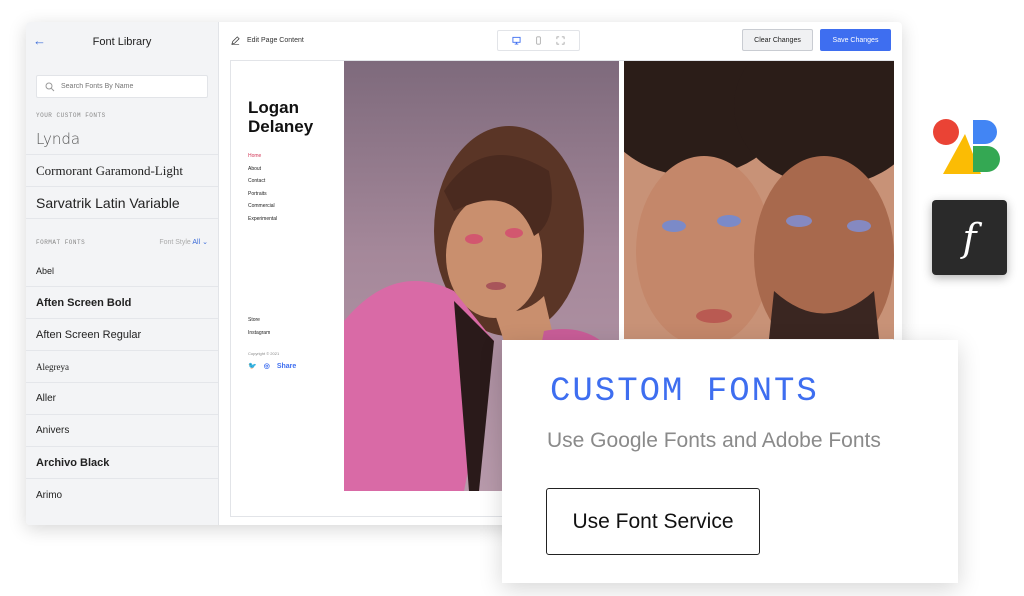 This screenshot has width=1024, height=596. I want to click on font-style-value: All, so click(196, 242).